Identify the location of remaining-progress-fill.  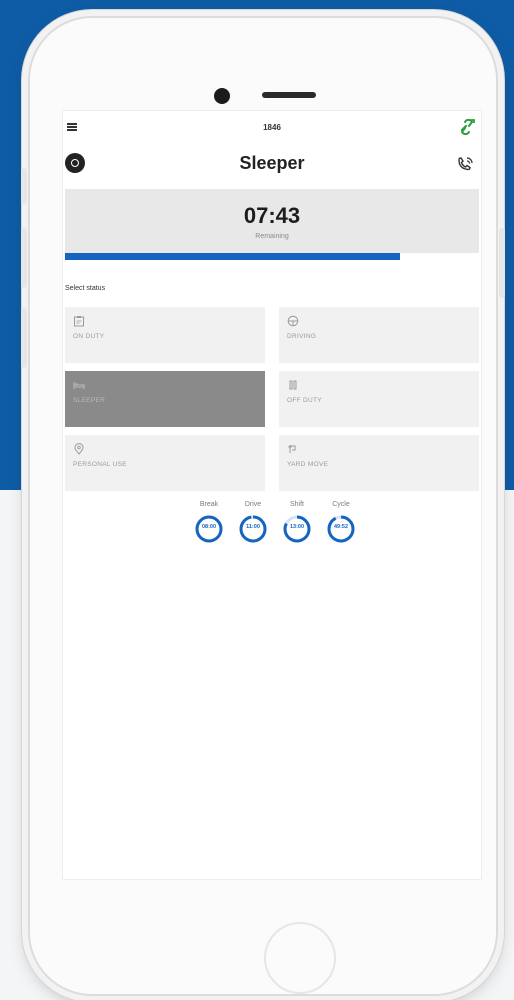
(233, 256).